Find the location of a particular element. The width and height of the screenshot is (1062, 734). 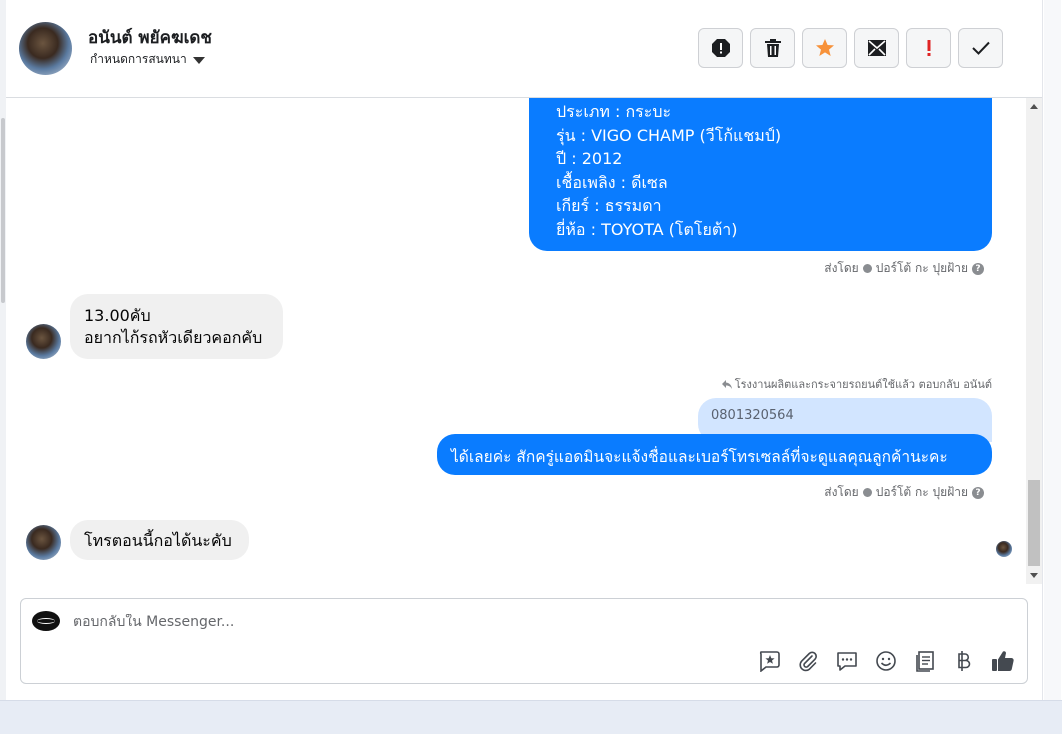

mark-unread-icon is located at coordinates (876, 48).